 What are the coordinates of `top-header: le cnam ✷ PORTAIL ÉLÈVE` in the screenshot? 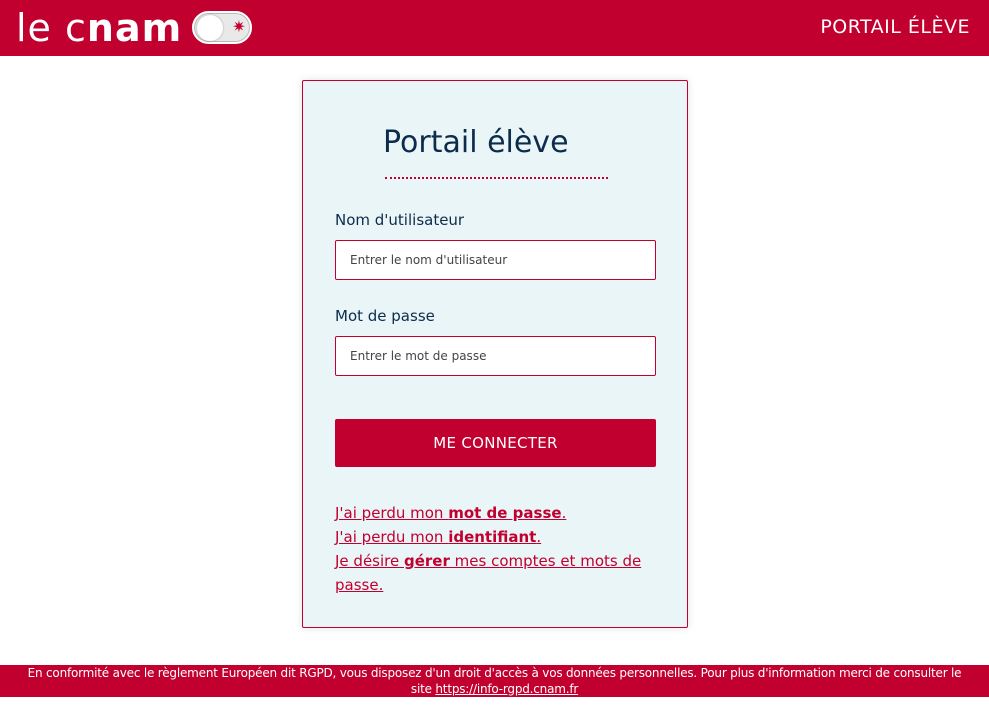 It's located at (494, 28).